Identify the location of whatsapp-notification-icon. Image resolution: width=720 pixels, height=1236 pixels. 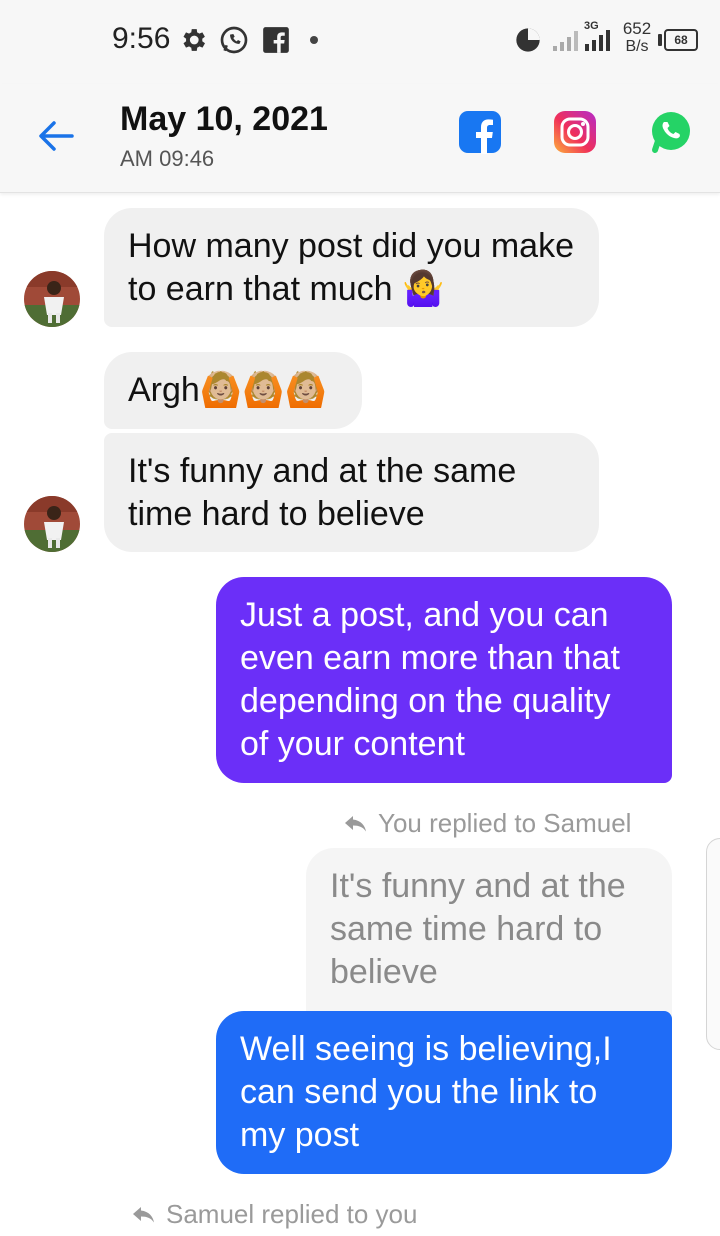
(234, 40).